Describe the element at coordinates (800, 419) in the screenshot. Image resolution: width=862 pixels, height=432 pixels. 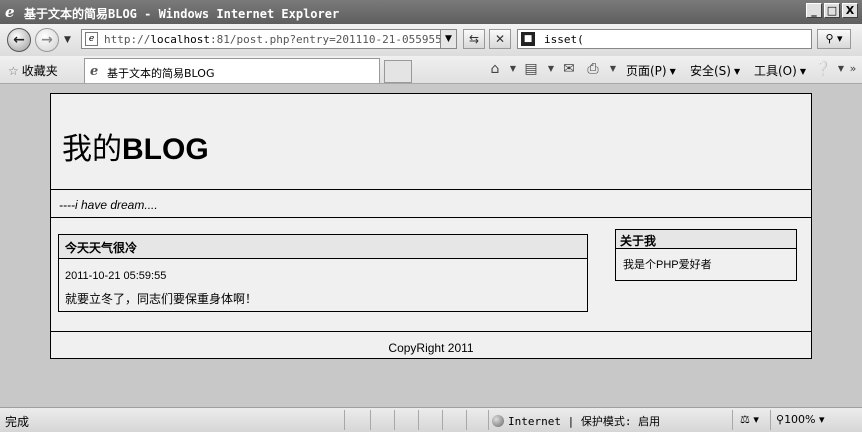
I see `zoom-control: ⚲100% ▾` at that location.